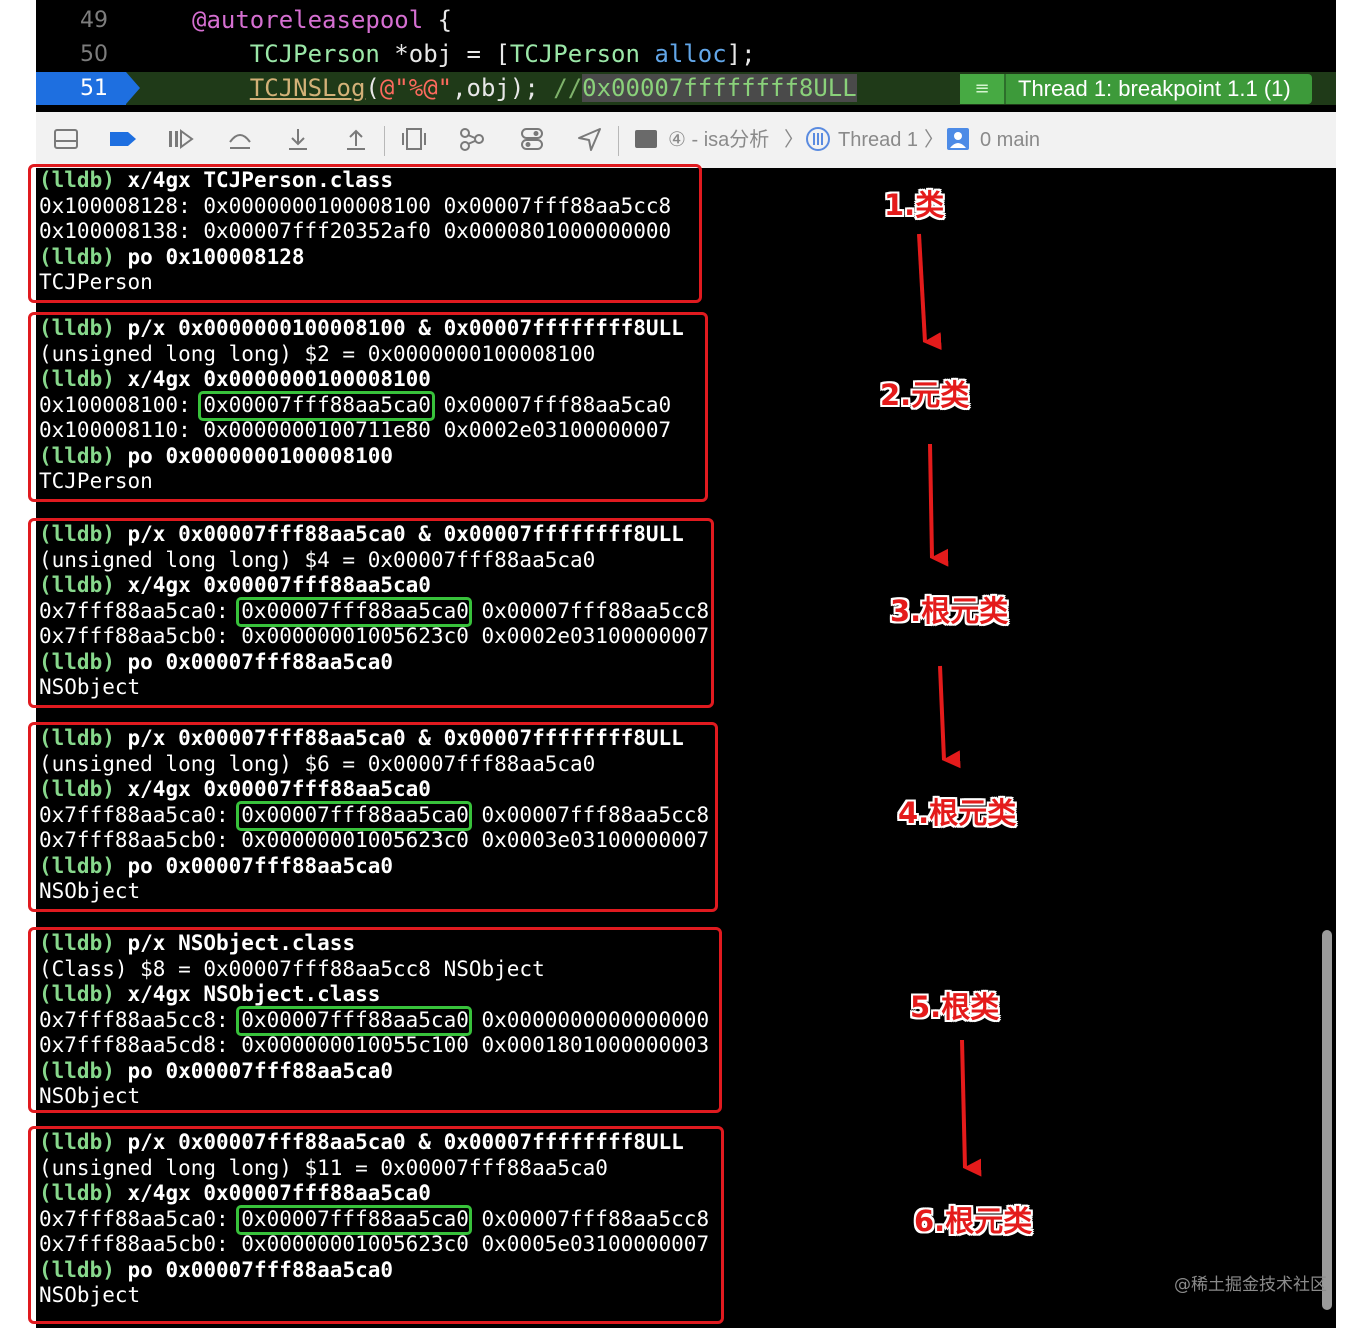 The width and height of the screenshot is (1370, 1328). What do you see at coordinates (1250, 1285) in the screenshot?
I see `watermark: @稀土掘金技术社区` at bounding box center [1250, 1285].